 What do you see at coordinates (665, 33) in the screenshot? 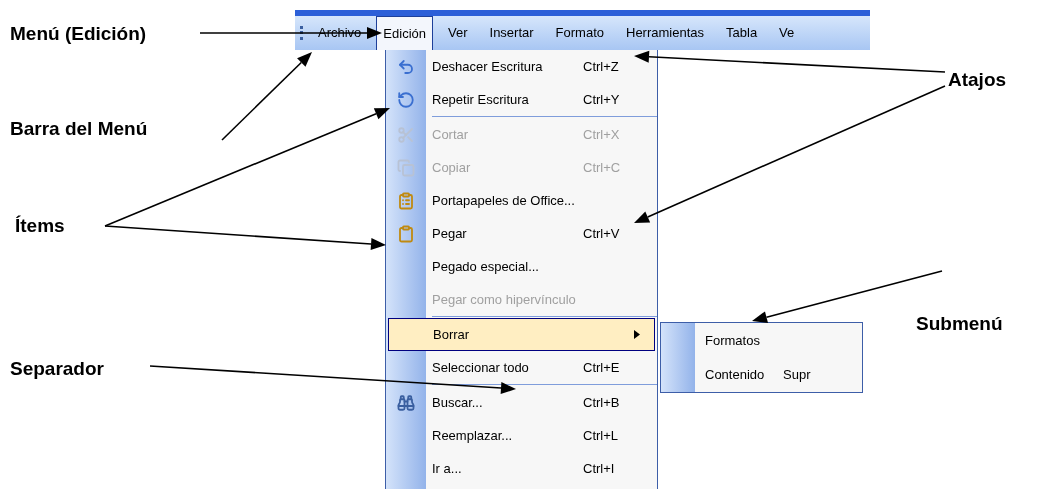
I see `menu-bar-item: Herramientas` at bounding box center [665, 33].